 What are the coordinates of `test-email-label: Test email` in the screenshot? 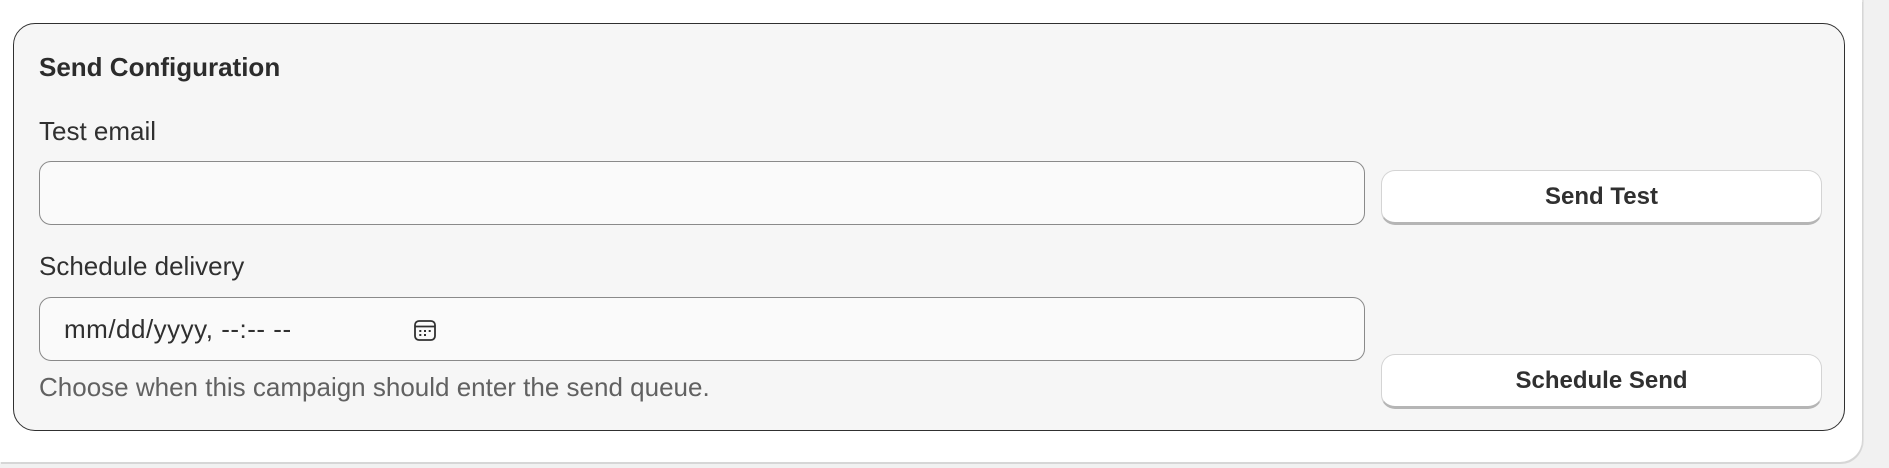 It's located at (98, 131).